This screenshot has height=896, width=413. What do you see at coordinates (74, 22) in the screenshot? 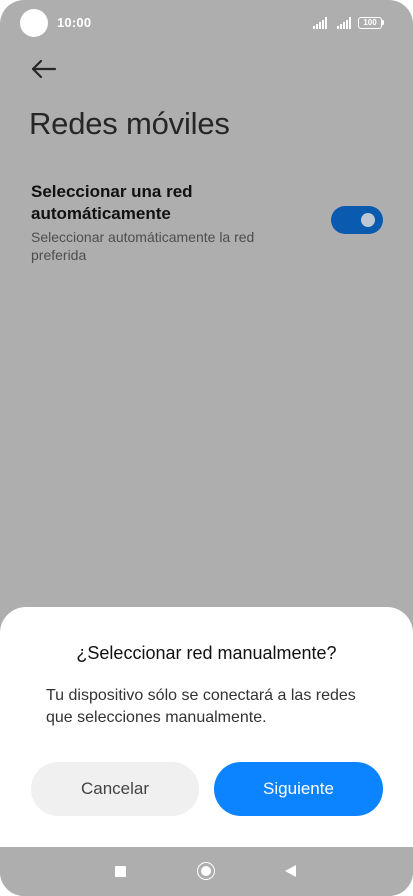
I see `status-time: 10:00` at bounding box center [74, 22].